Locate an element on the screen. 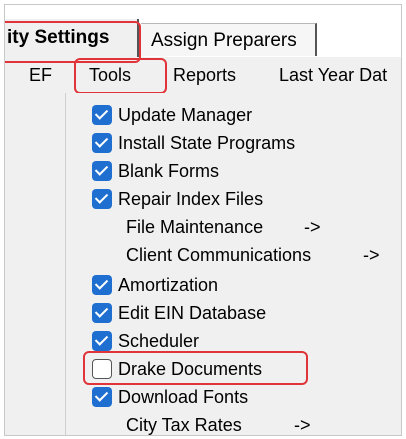 The width and height of the screenshot is (406, 439). menu-item-label: Blank Forms is located at coordinates (169, 171).